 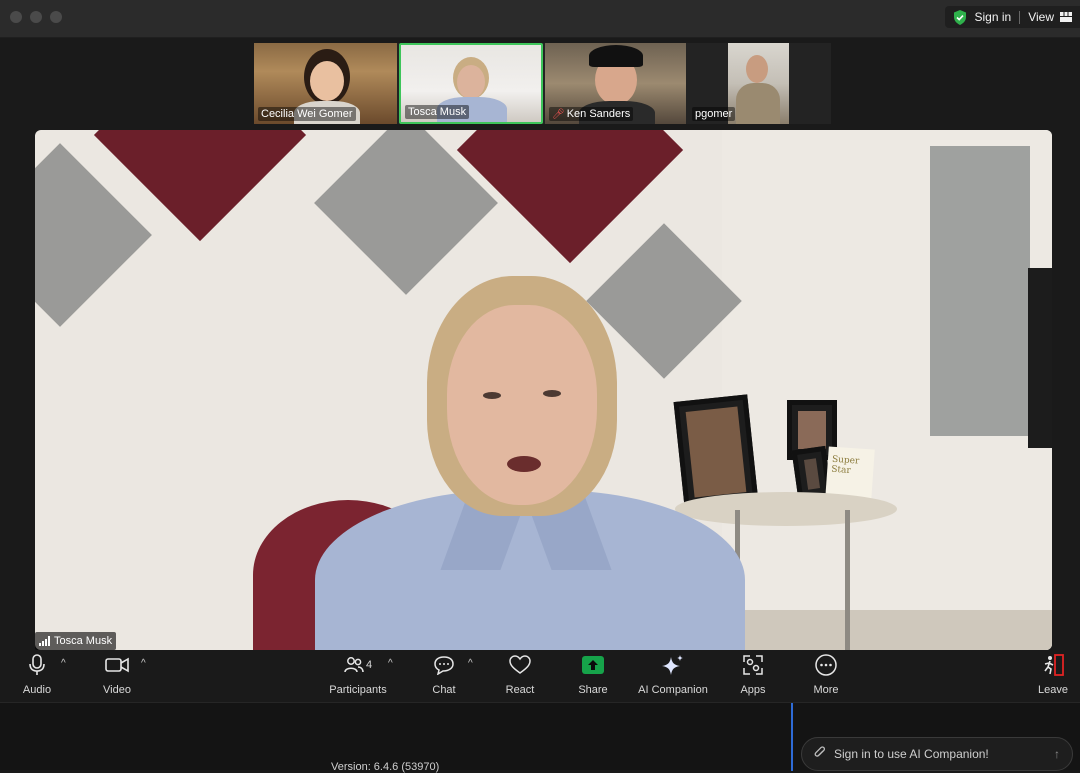 I want to click on gallery-grid-icon, so click(x=1066, y=17).